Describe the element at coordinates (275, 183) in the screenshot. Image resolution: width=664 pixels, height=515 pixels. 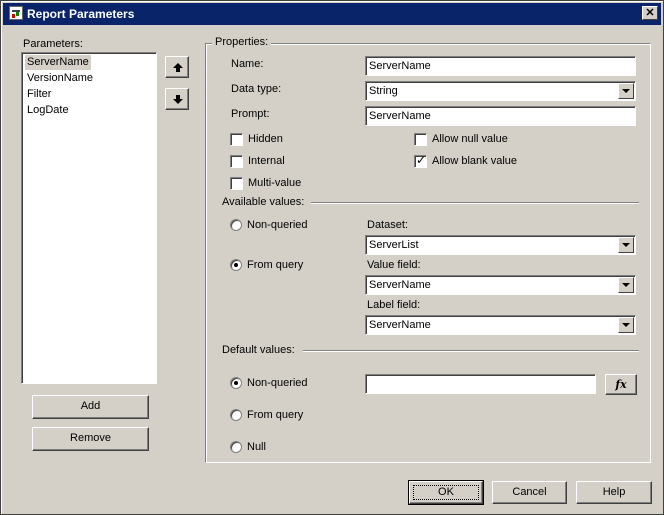
I see `multi-value-label: Multi-value` at that location.